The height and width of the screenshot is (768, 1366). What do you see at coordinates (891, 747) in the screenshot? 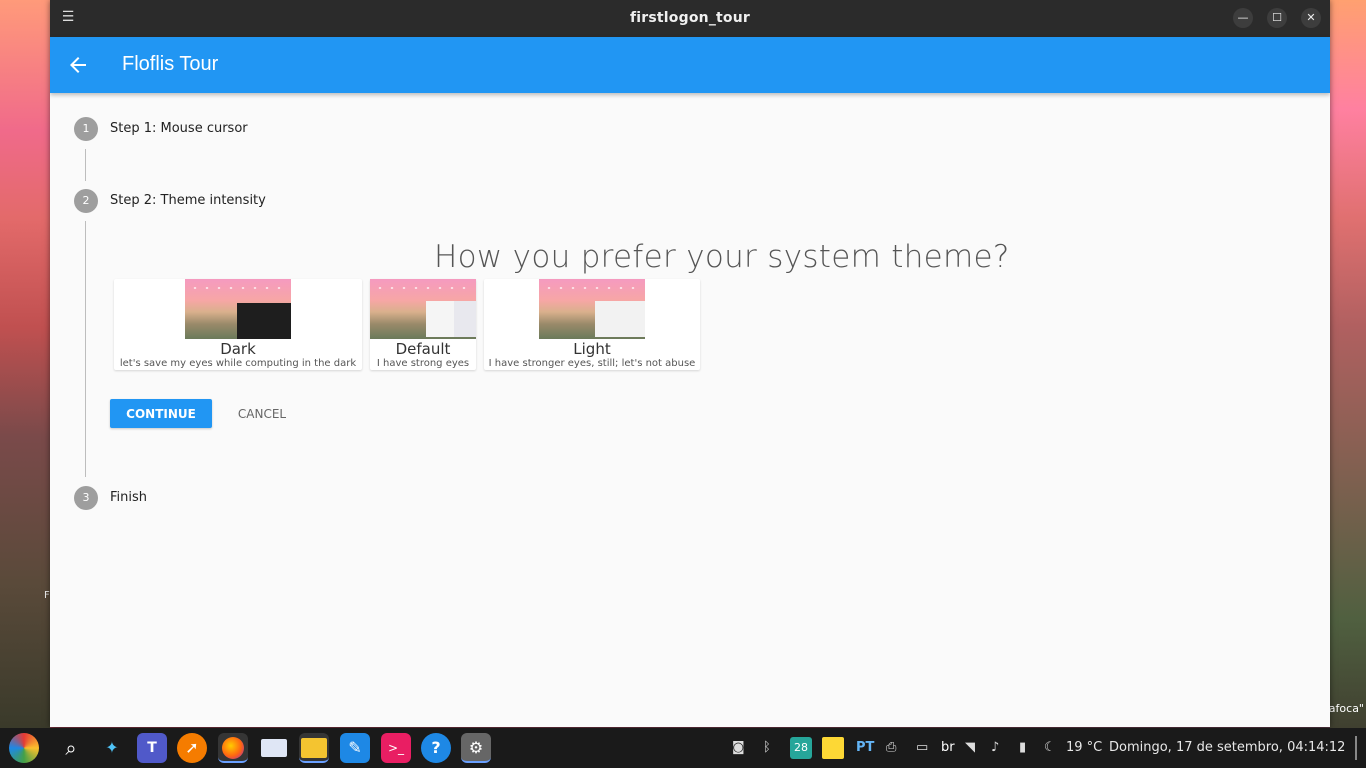
I see `printer-icon: ⎙` at bounding box center [891, 747].